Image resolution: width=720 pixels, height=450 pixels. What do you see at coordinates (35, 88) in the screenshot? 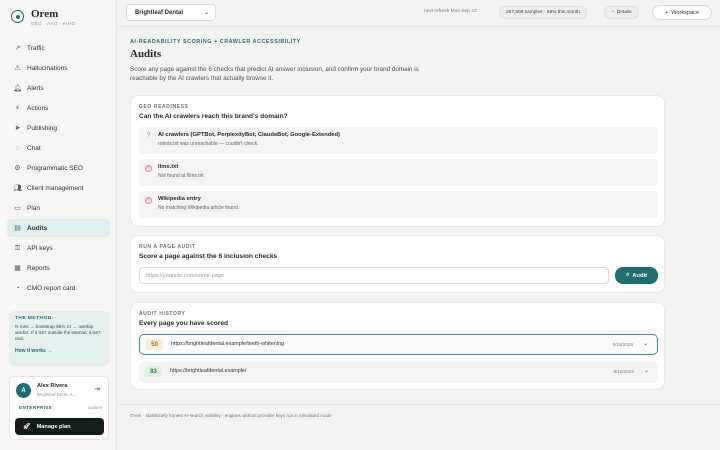
I see `sidebar-item-label: Alerts` at bounding box center [35, 88].